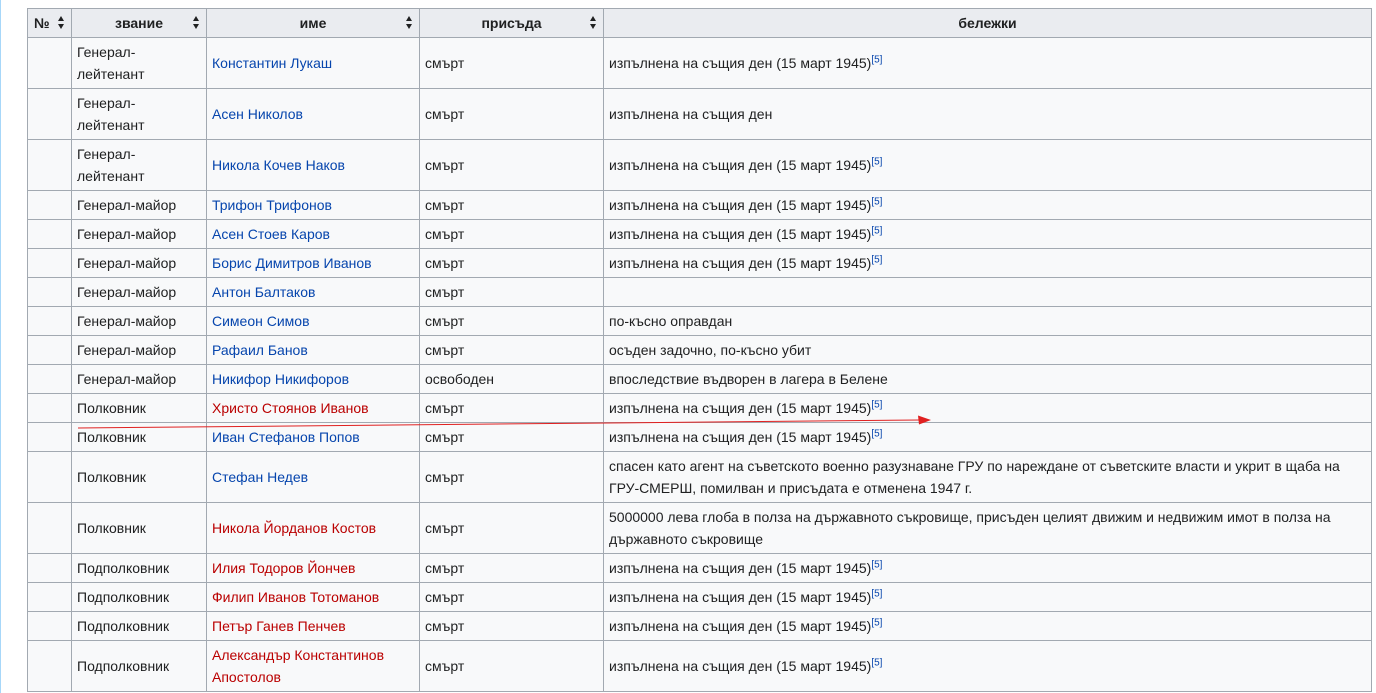 Image resolution: width=1376 pixels, height=693 pixels. What do you see at coordinates (313, 350) in the screenshot?
I see `name-cell: Рафаил Банов` at bounding box center [313, 350].